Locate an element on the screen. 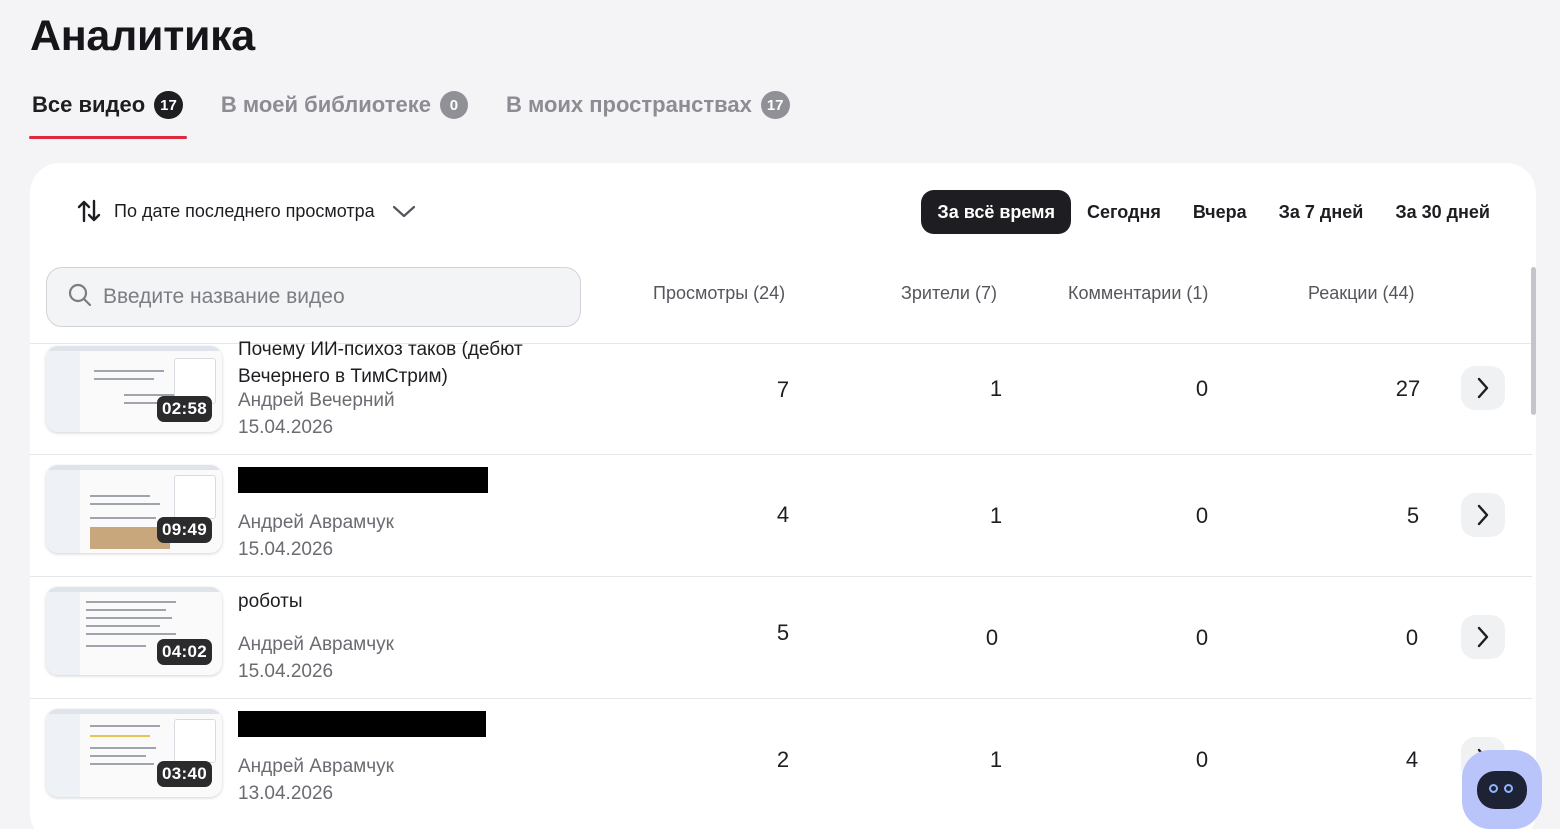 Image resolution: width=1560 pixels, height=829 pixels. column-reactions: Реакции (44) is located at coordinates (1361, 293).